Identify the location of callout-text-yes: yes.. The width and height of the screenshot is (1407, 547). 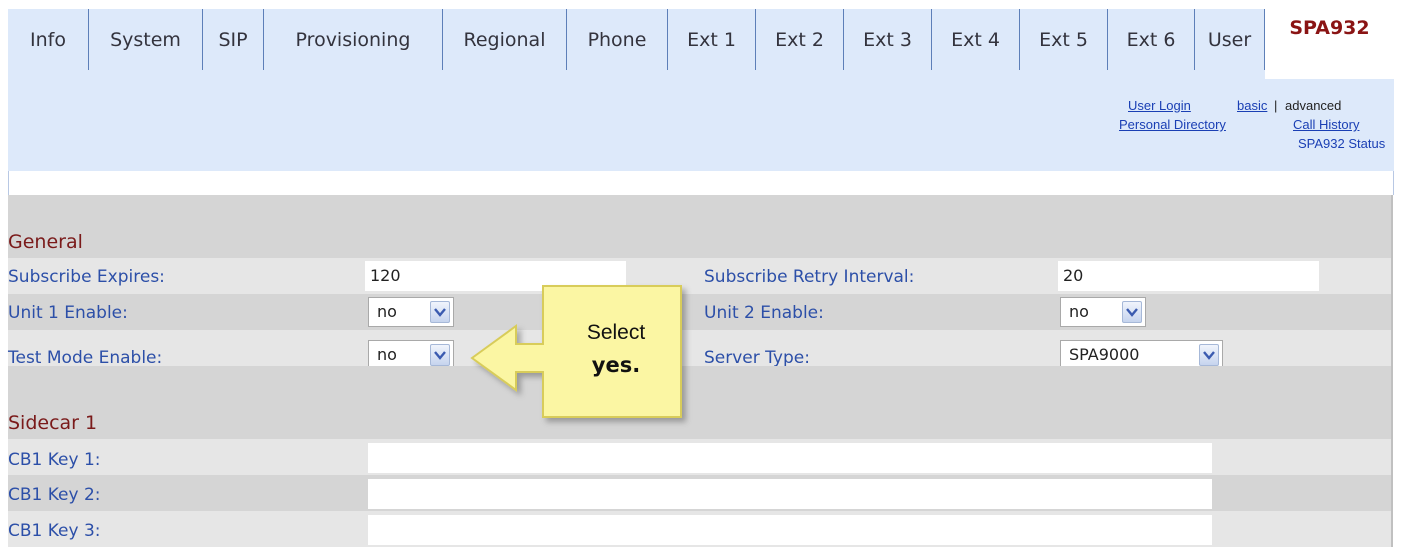
(616, 365).